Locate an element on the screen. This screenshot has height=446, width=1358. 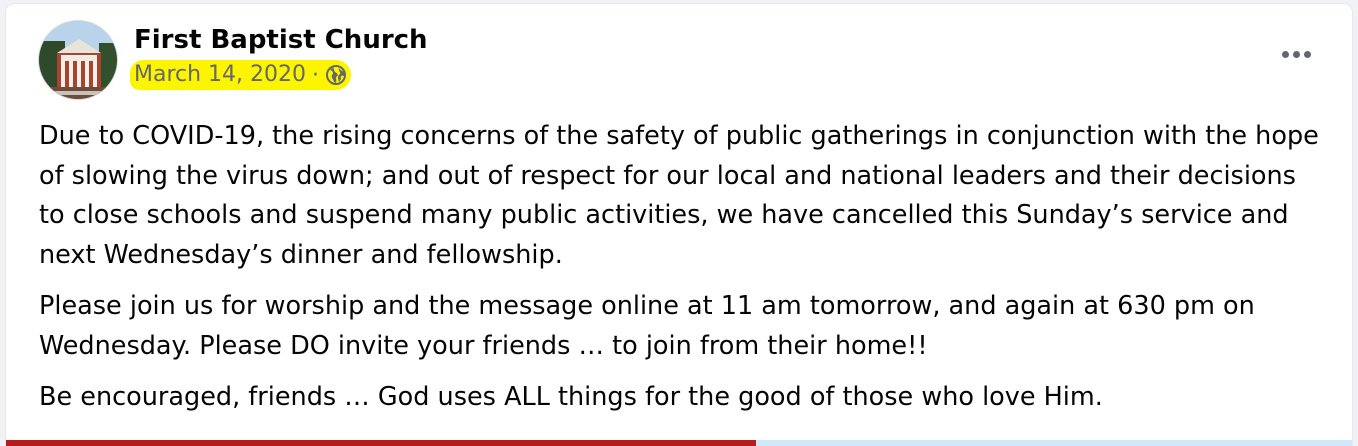
more-options-icon is located at coordinates (1296, 54).